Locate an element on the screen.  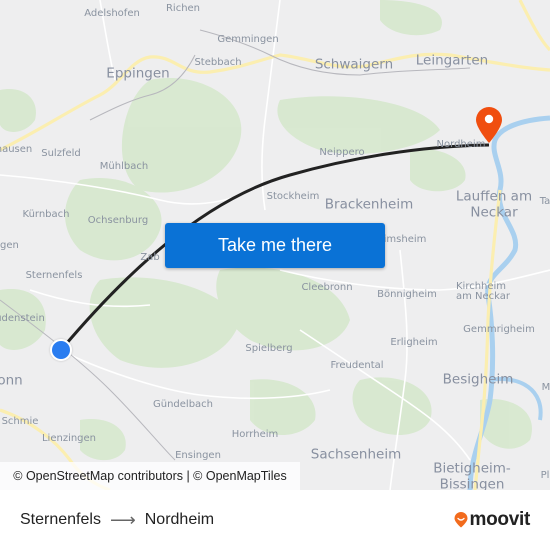
place-label: Sternenfels is located at coordinates (54, 275).